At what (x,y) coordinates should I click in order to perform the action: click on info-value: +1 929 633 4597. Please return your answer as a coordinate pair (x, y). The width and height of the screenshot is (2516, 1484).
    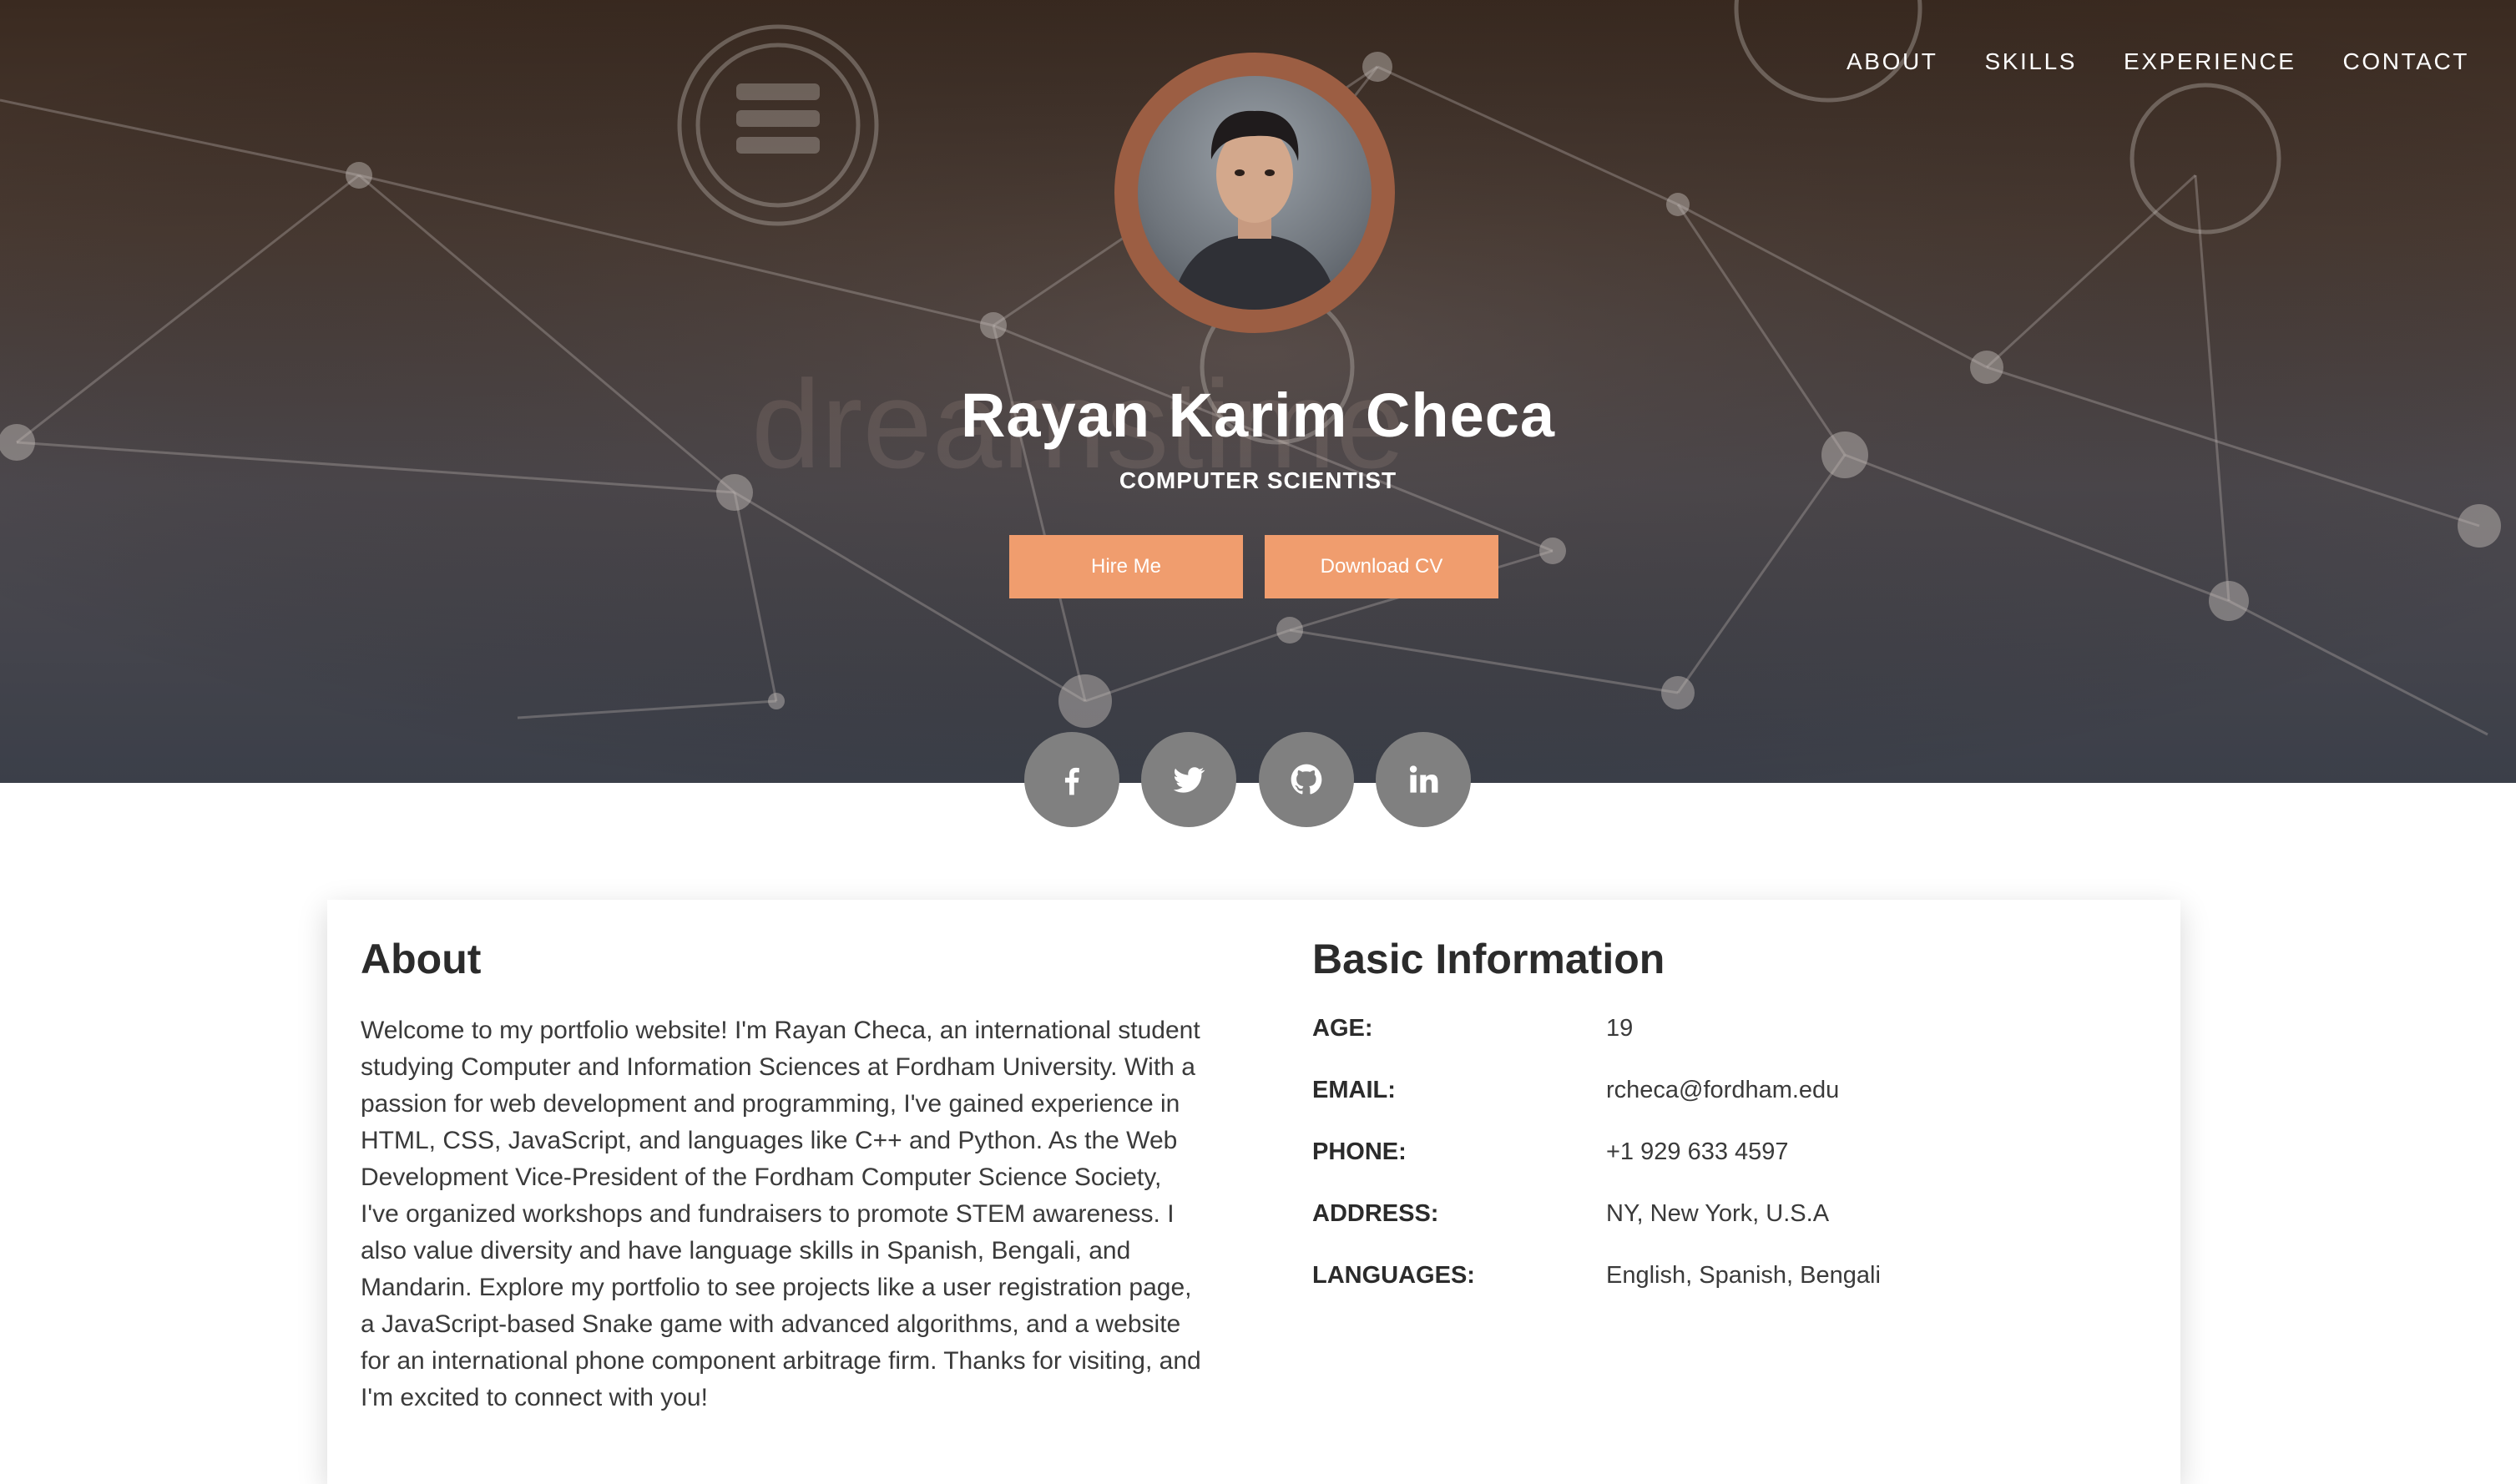
    Looking at the image, I should click on (1697, 1151).